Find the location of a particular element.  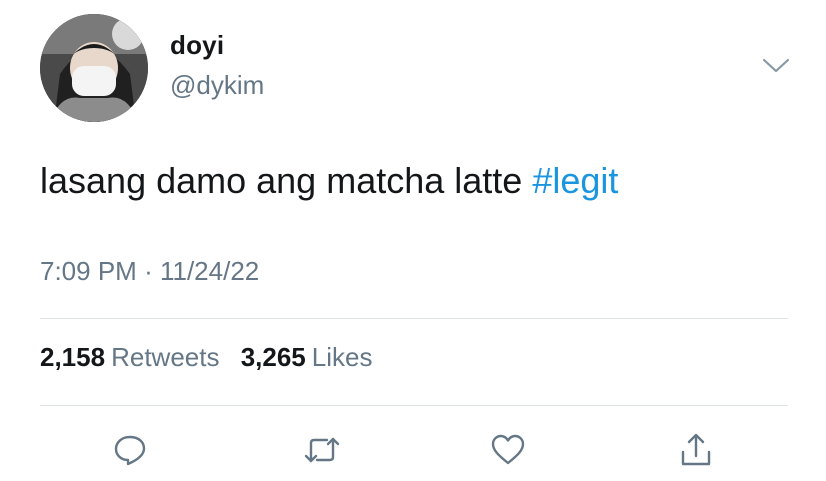

avatar is located at coordinates (94, 68).